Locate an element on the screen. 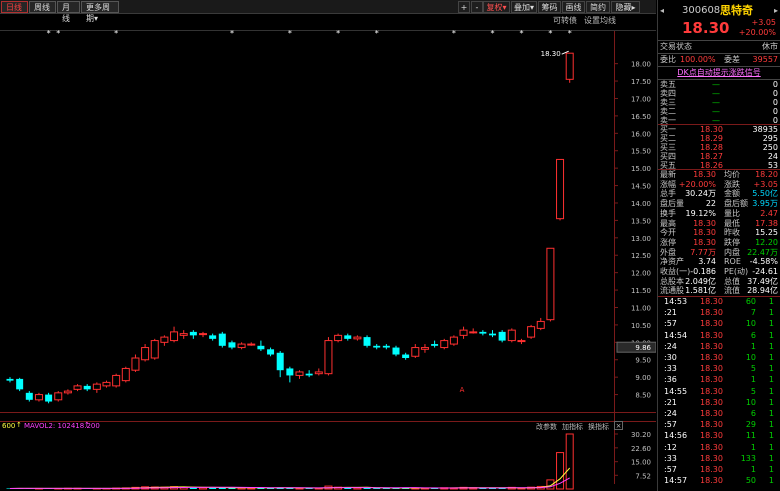  chevron-down-icon: ▾ is located at coordinates (504, 7).